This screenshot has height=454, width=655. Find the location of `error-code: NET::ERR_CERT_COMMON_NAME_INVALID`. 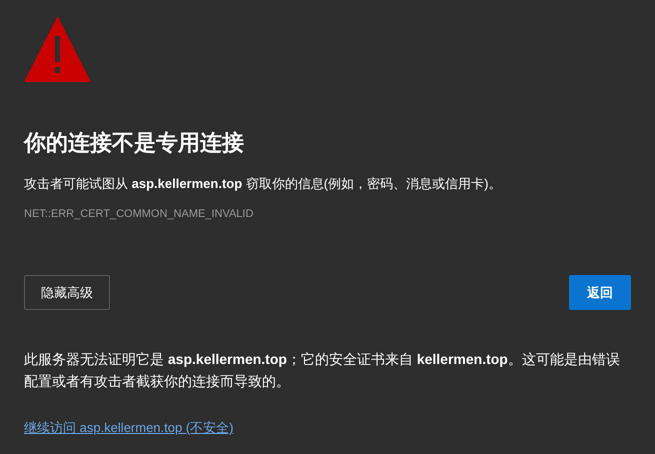

error-code: NET::ERR_CERT_COMMON_NAME_INVALID is located at coordinates (139, 214).